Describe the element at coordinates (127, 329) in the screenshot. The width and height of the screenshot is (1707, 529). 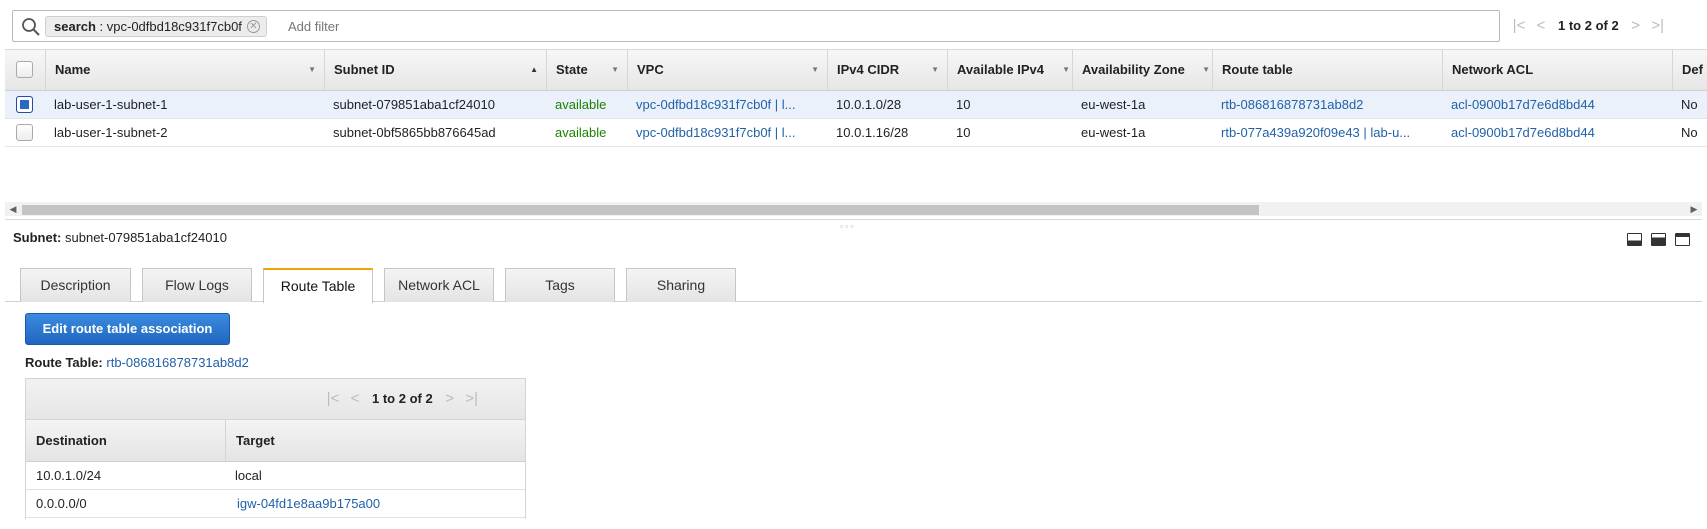
I see `edit-route-table-association-button: Edit route table association` at that location.